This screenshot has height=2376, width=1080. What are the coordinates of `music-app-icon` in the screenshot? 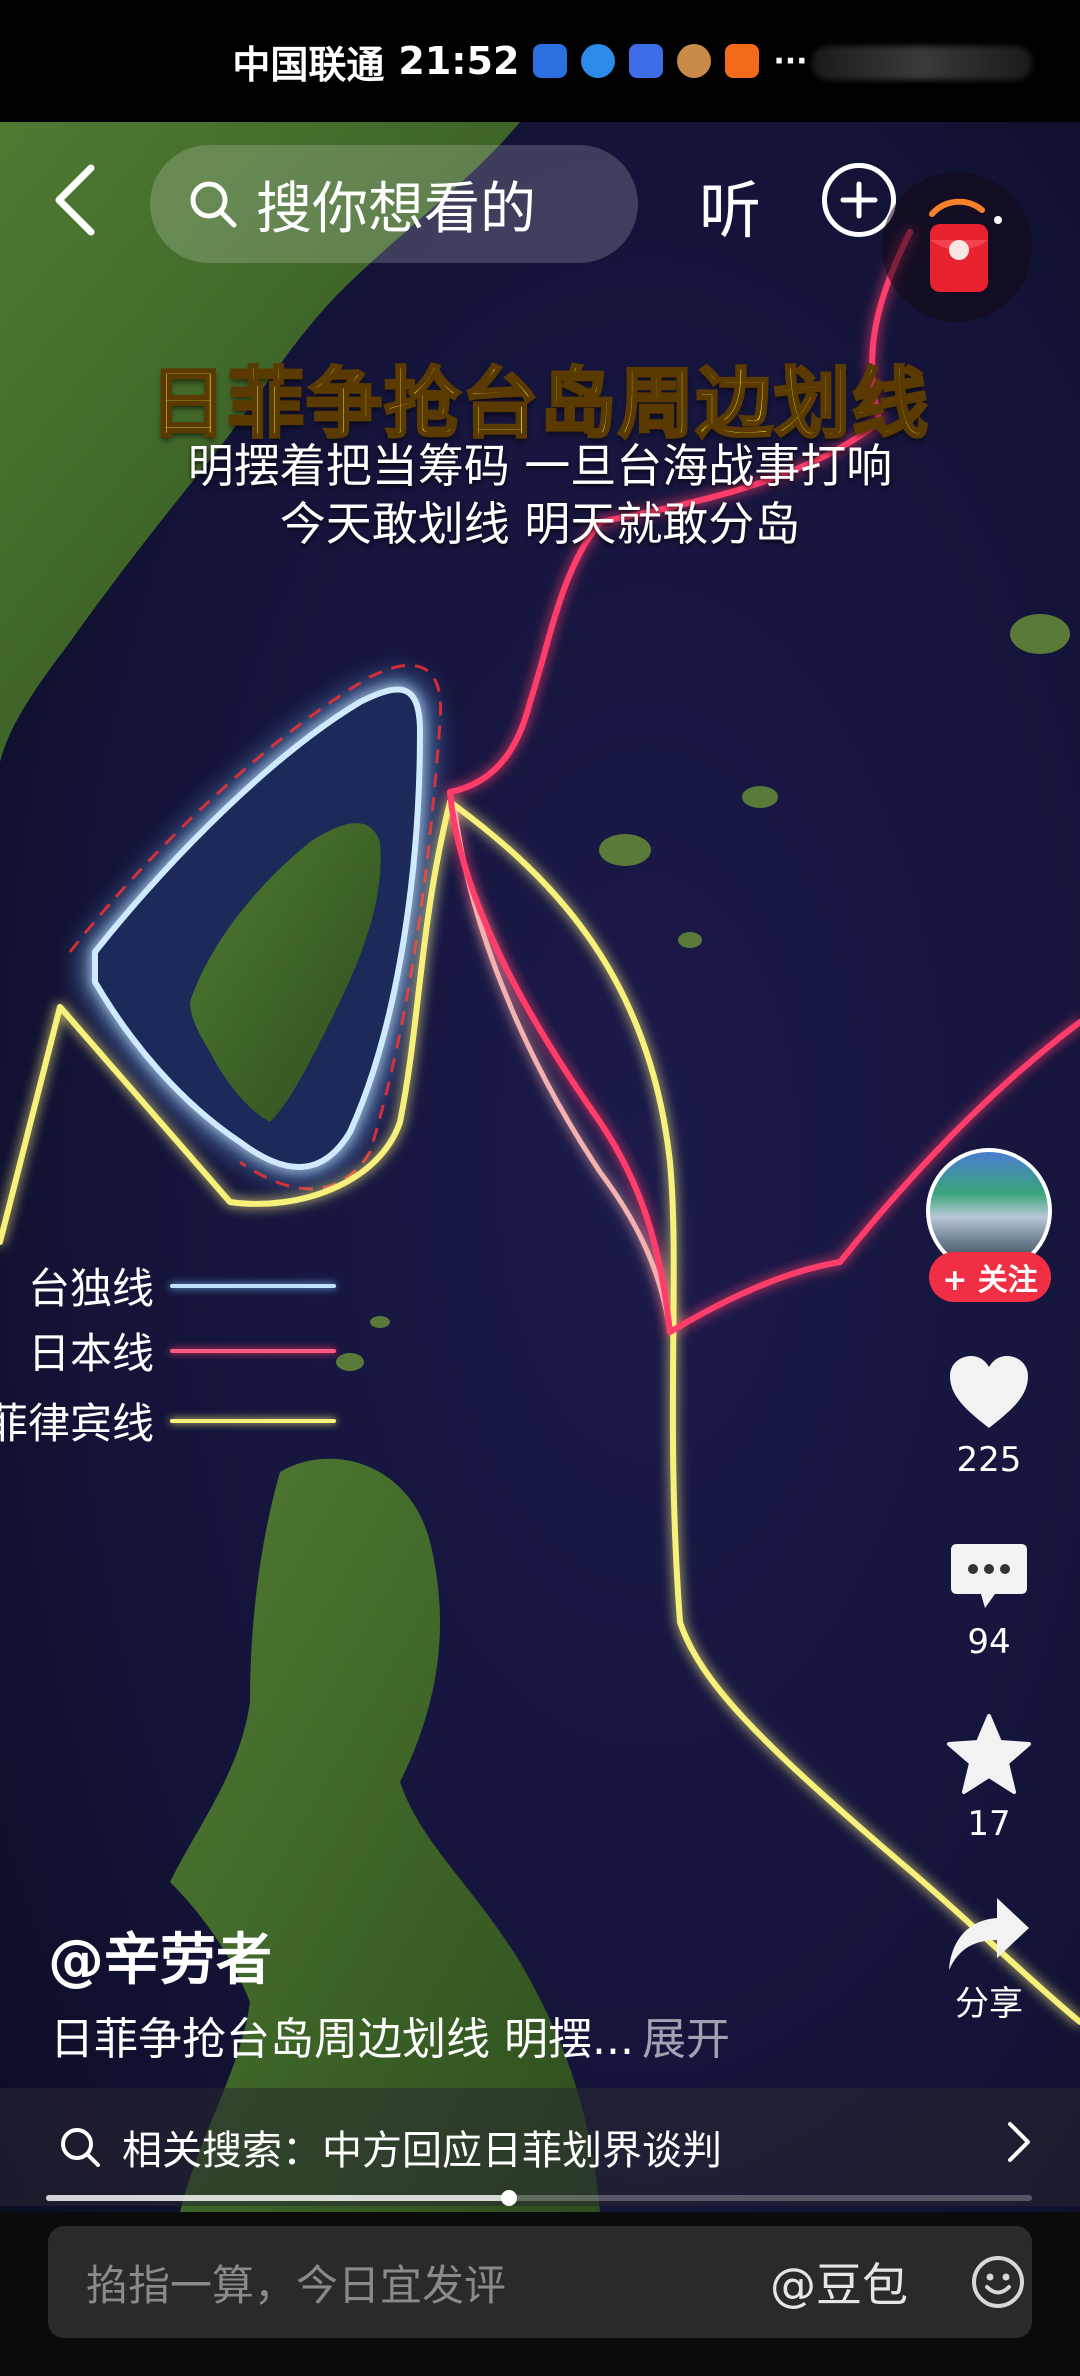 It's located at (646, 61).